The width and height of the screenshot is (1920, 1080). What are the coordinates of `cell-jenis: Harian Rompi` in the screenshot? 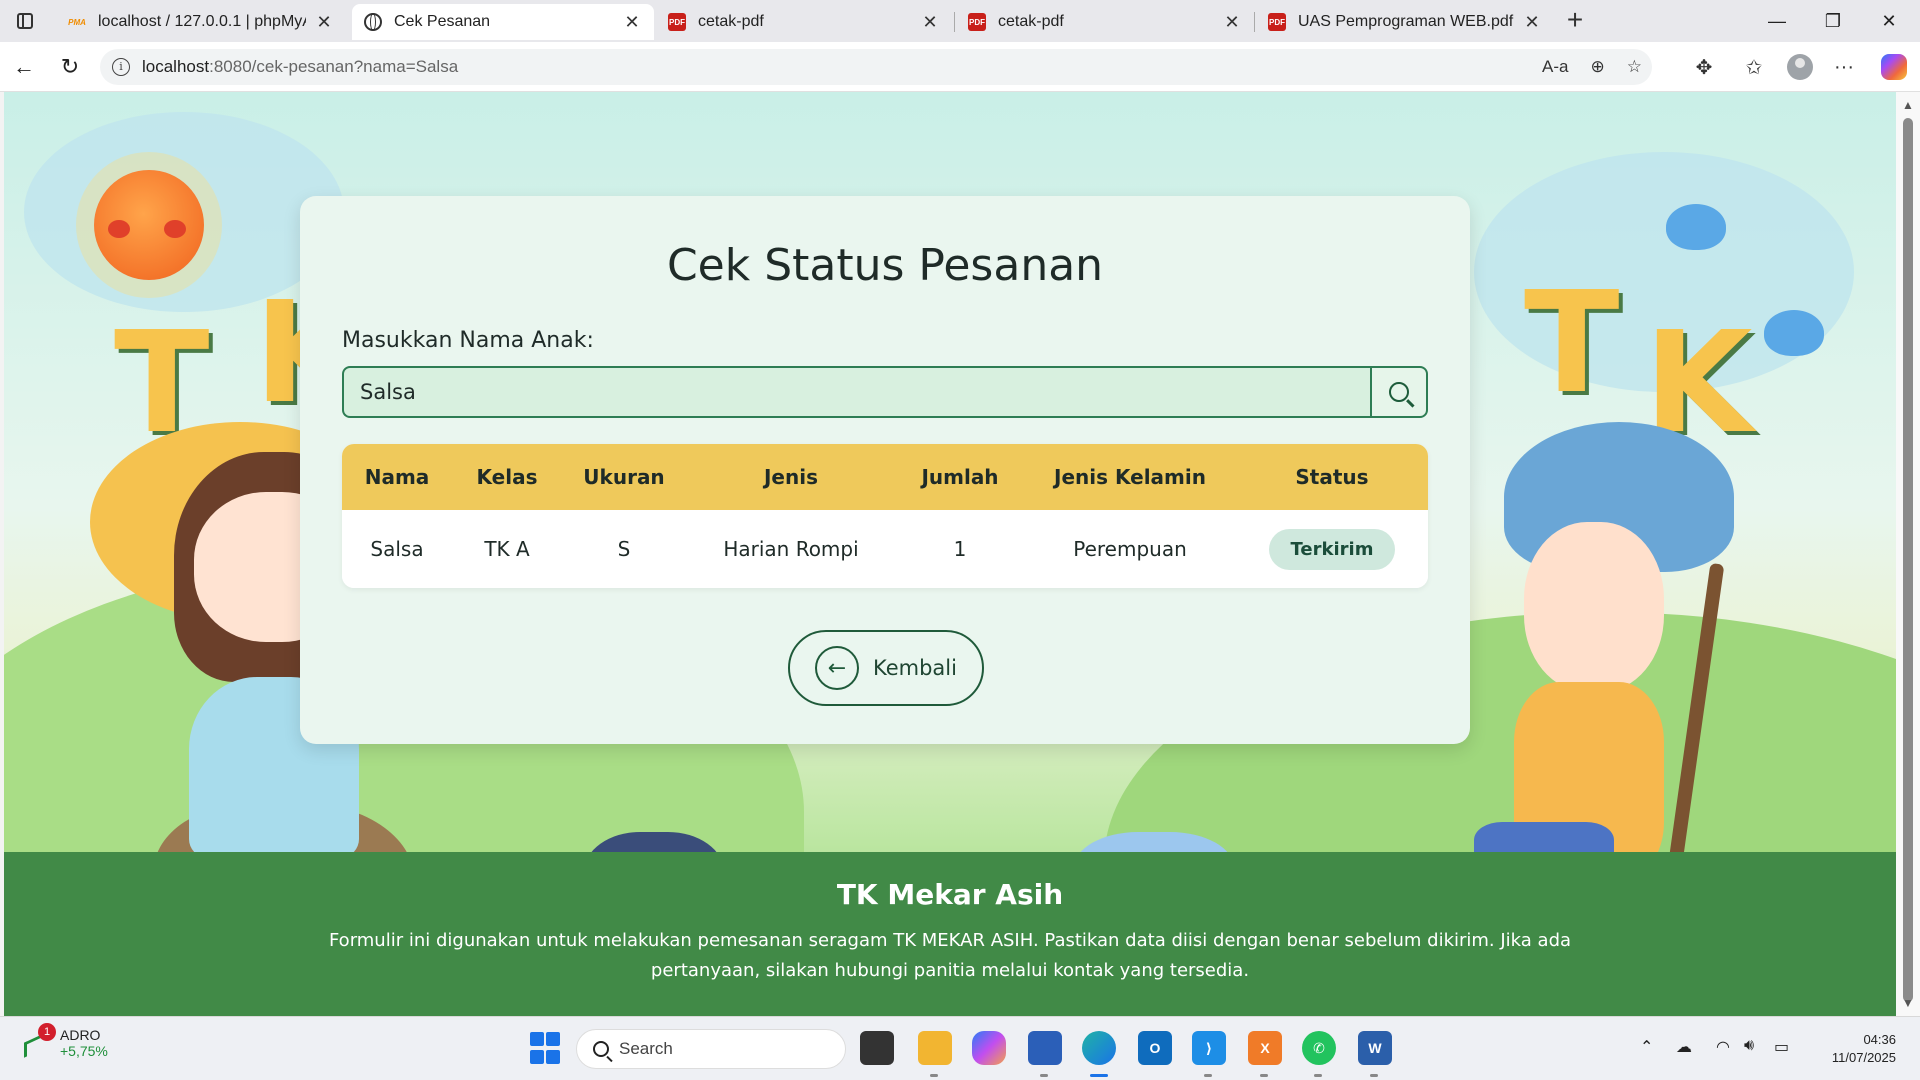 It's located at (791, 549).